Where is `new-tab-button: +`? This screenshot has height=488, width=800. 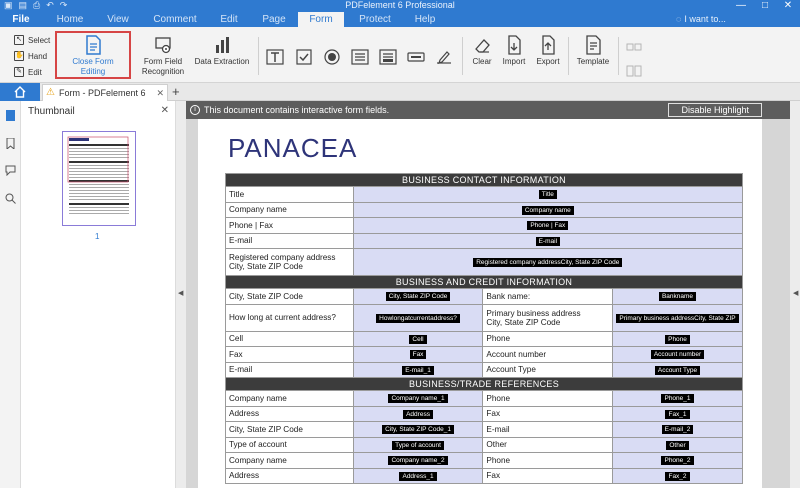
new-tab-button: + is located at coordinates (176, 92).